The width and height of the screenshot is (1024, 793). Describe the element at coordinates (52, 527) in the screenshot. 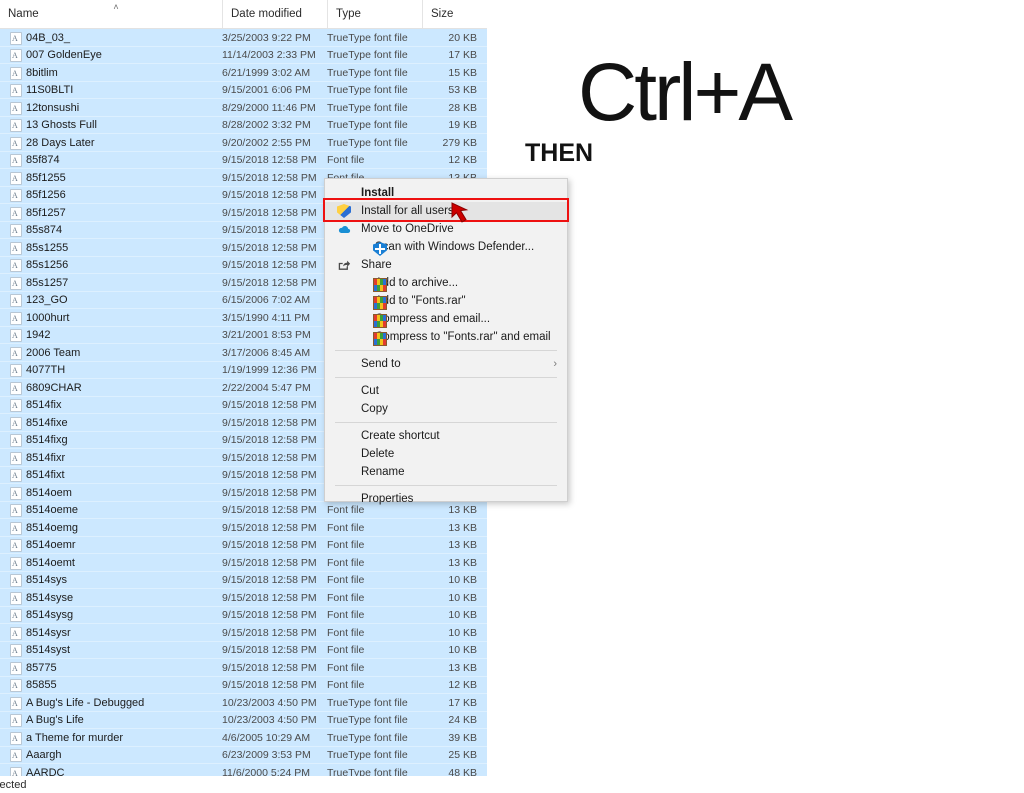

I see `file-name-cell: 8514oemg` at that location.